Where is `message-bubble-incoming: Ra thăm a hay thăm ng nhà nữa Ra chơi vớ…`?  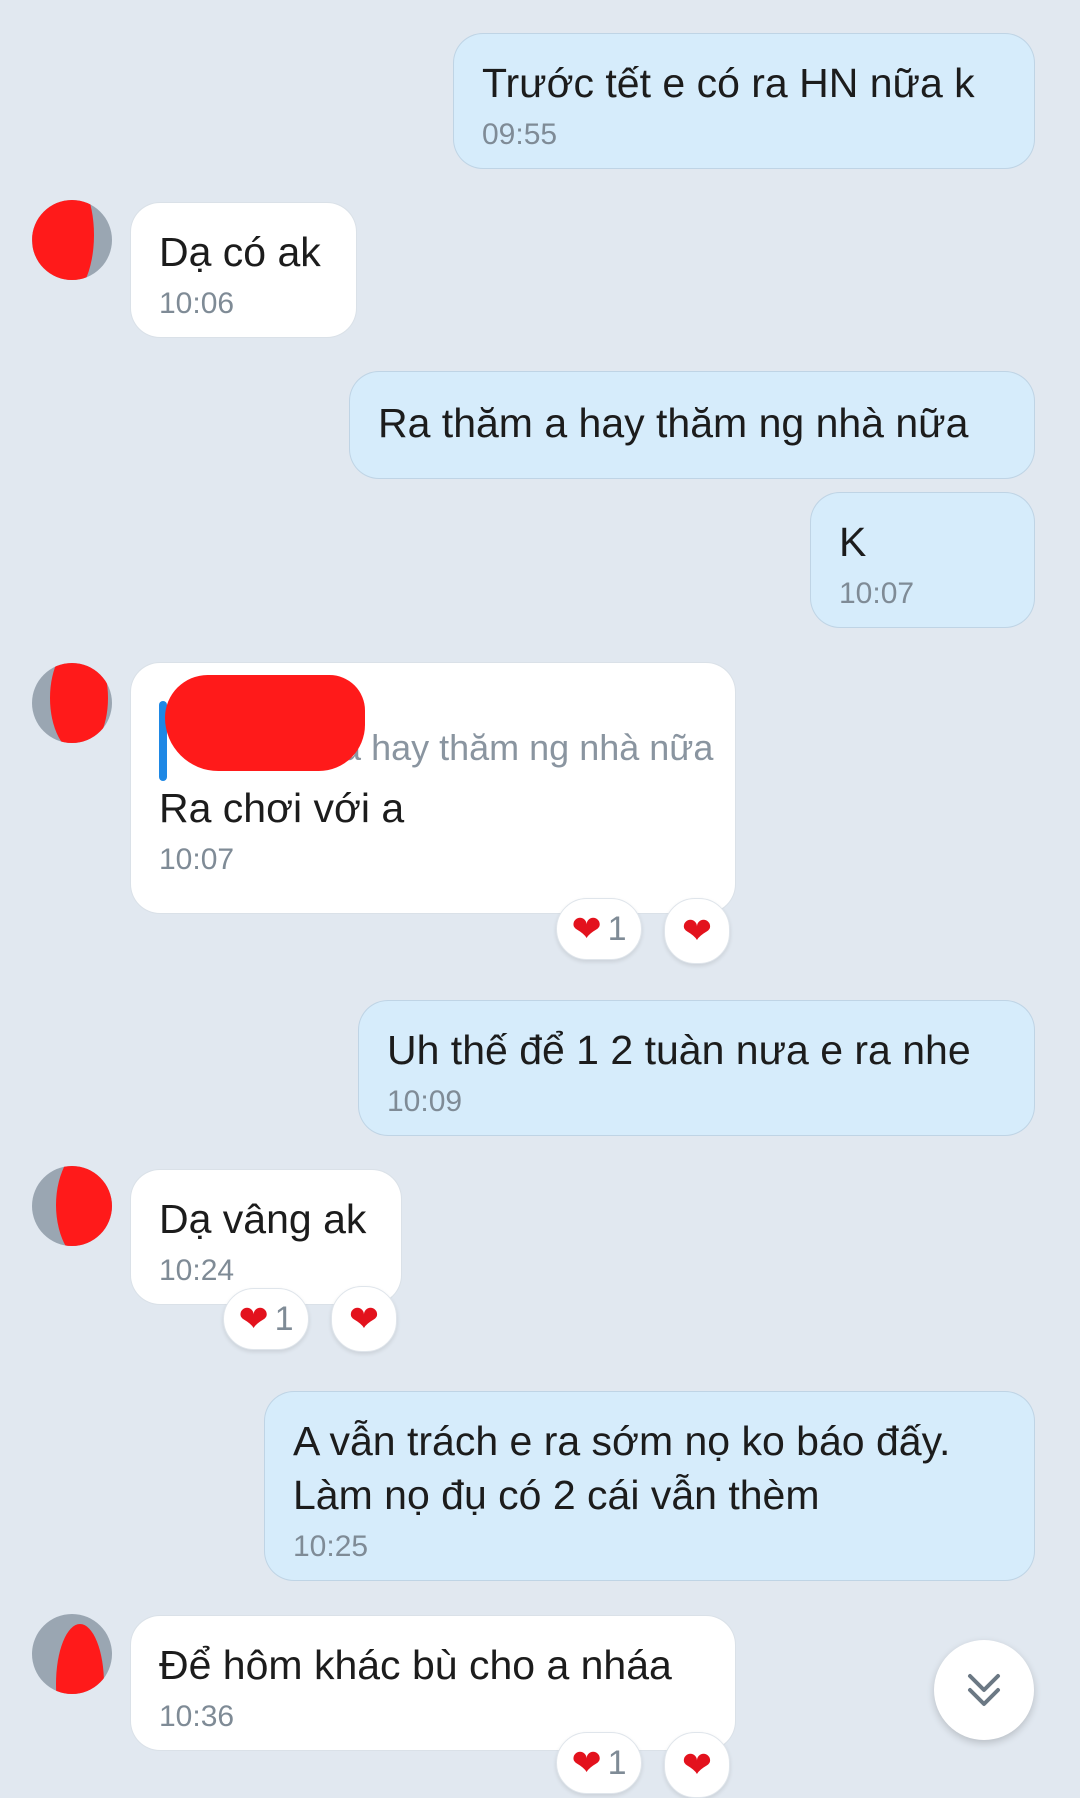
message-bubble-incoming: Ra thăm a hay thăm ng nhà nữa Ra chơi vớ… is located at coordinates (433, 788).